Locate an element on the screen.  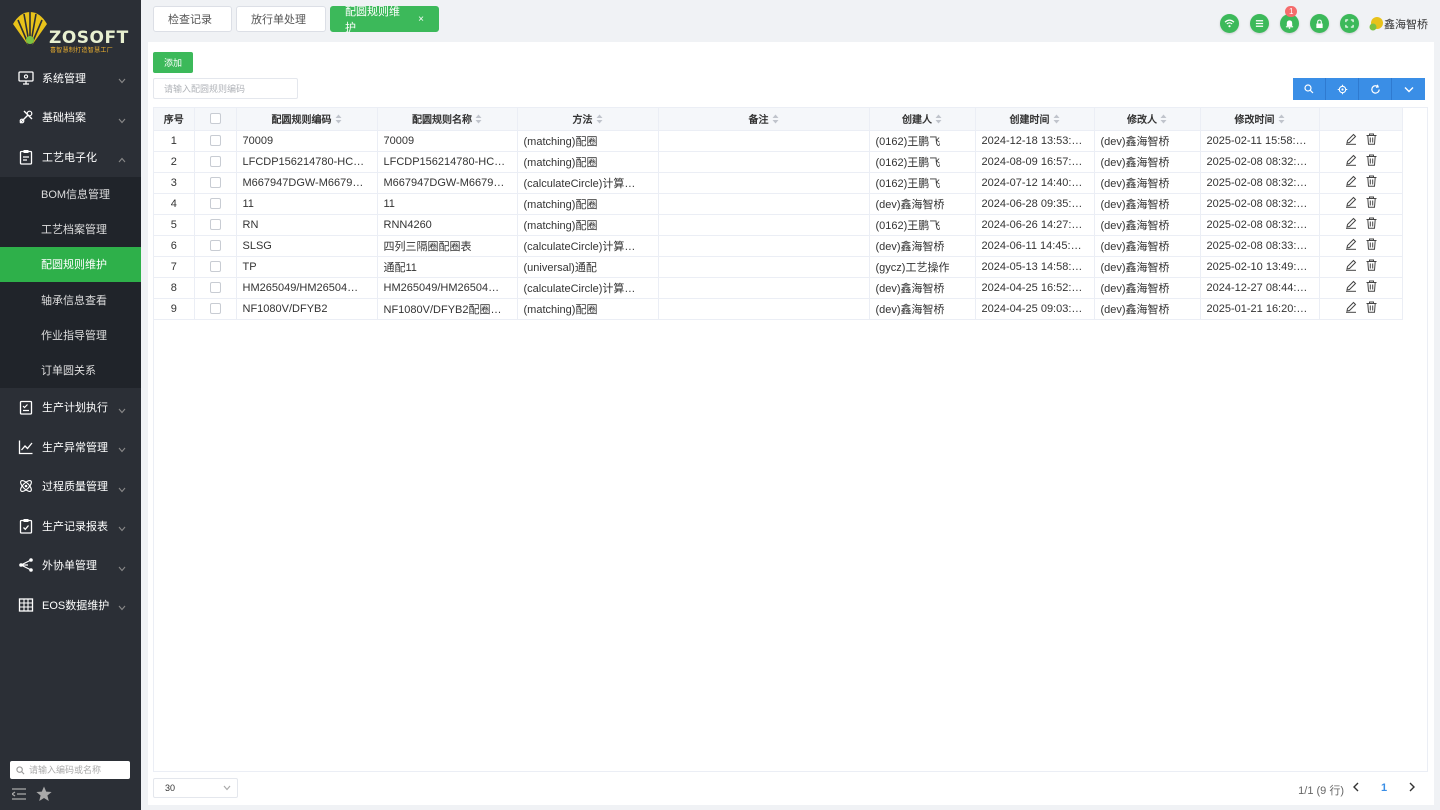
pagination-info: 1/1 (9 行) is located at coordinates (1321, 791).